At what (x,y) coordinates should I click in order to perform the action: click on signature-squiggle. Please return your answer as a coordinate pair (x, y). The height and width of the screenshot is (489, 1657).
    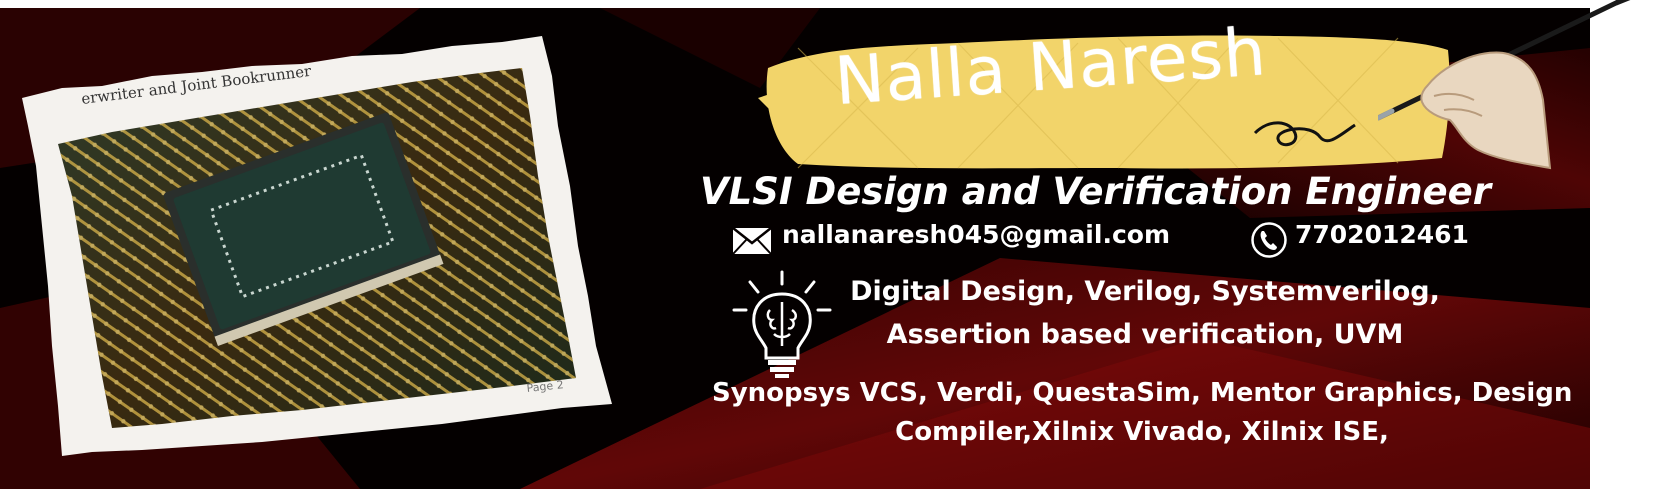
    Looking at the image, I should click on (1304, 134).